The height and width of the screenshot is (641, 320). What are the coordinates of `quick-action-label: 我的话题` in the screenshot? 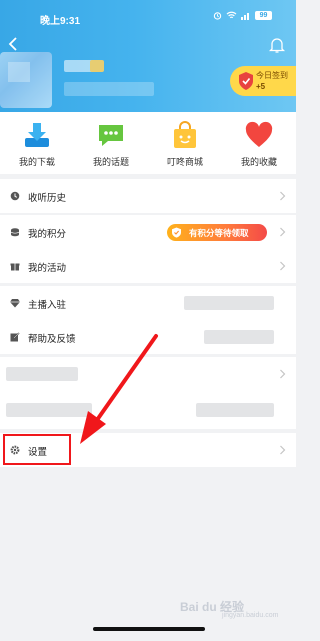 It's located at (110, 162).